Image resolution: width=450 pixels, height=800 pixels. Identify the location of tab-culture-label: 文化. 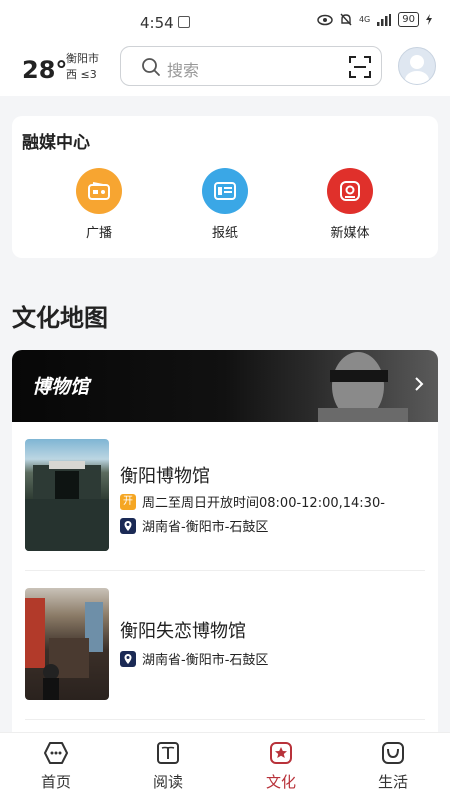
(280, 782).